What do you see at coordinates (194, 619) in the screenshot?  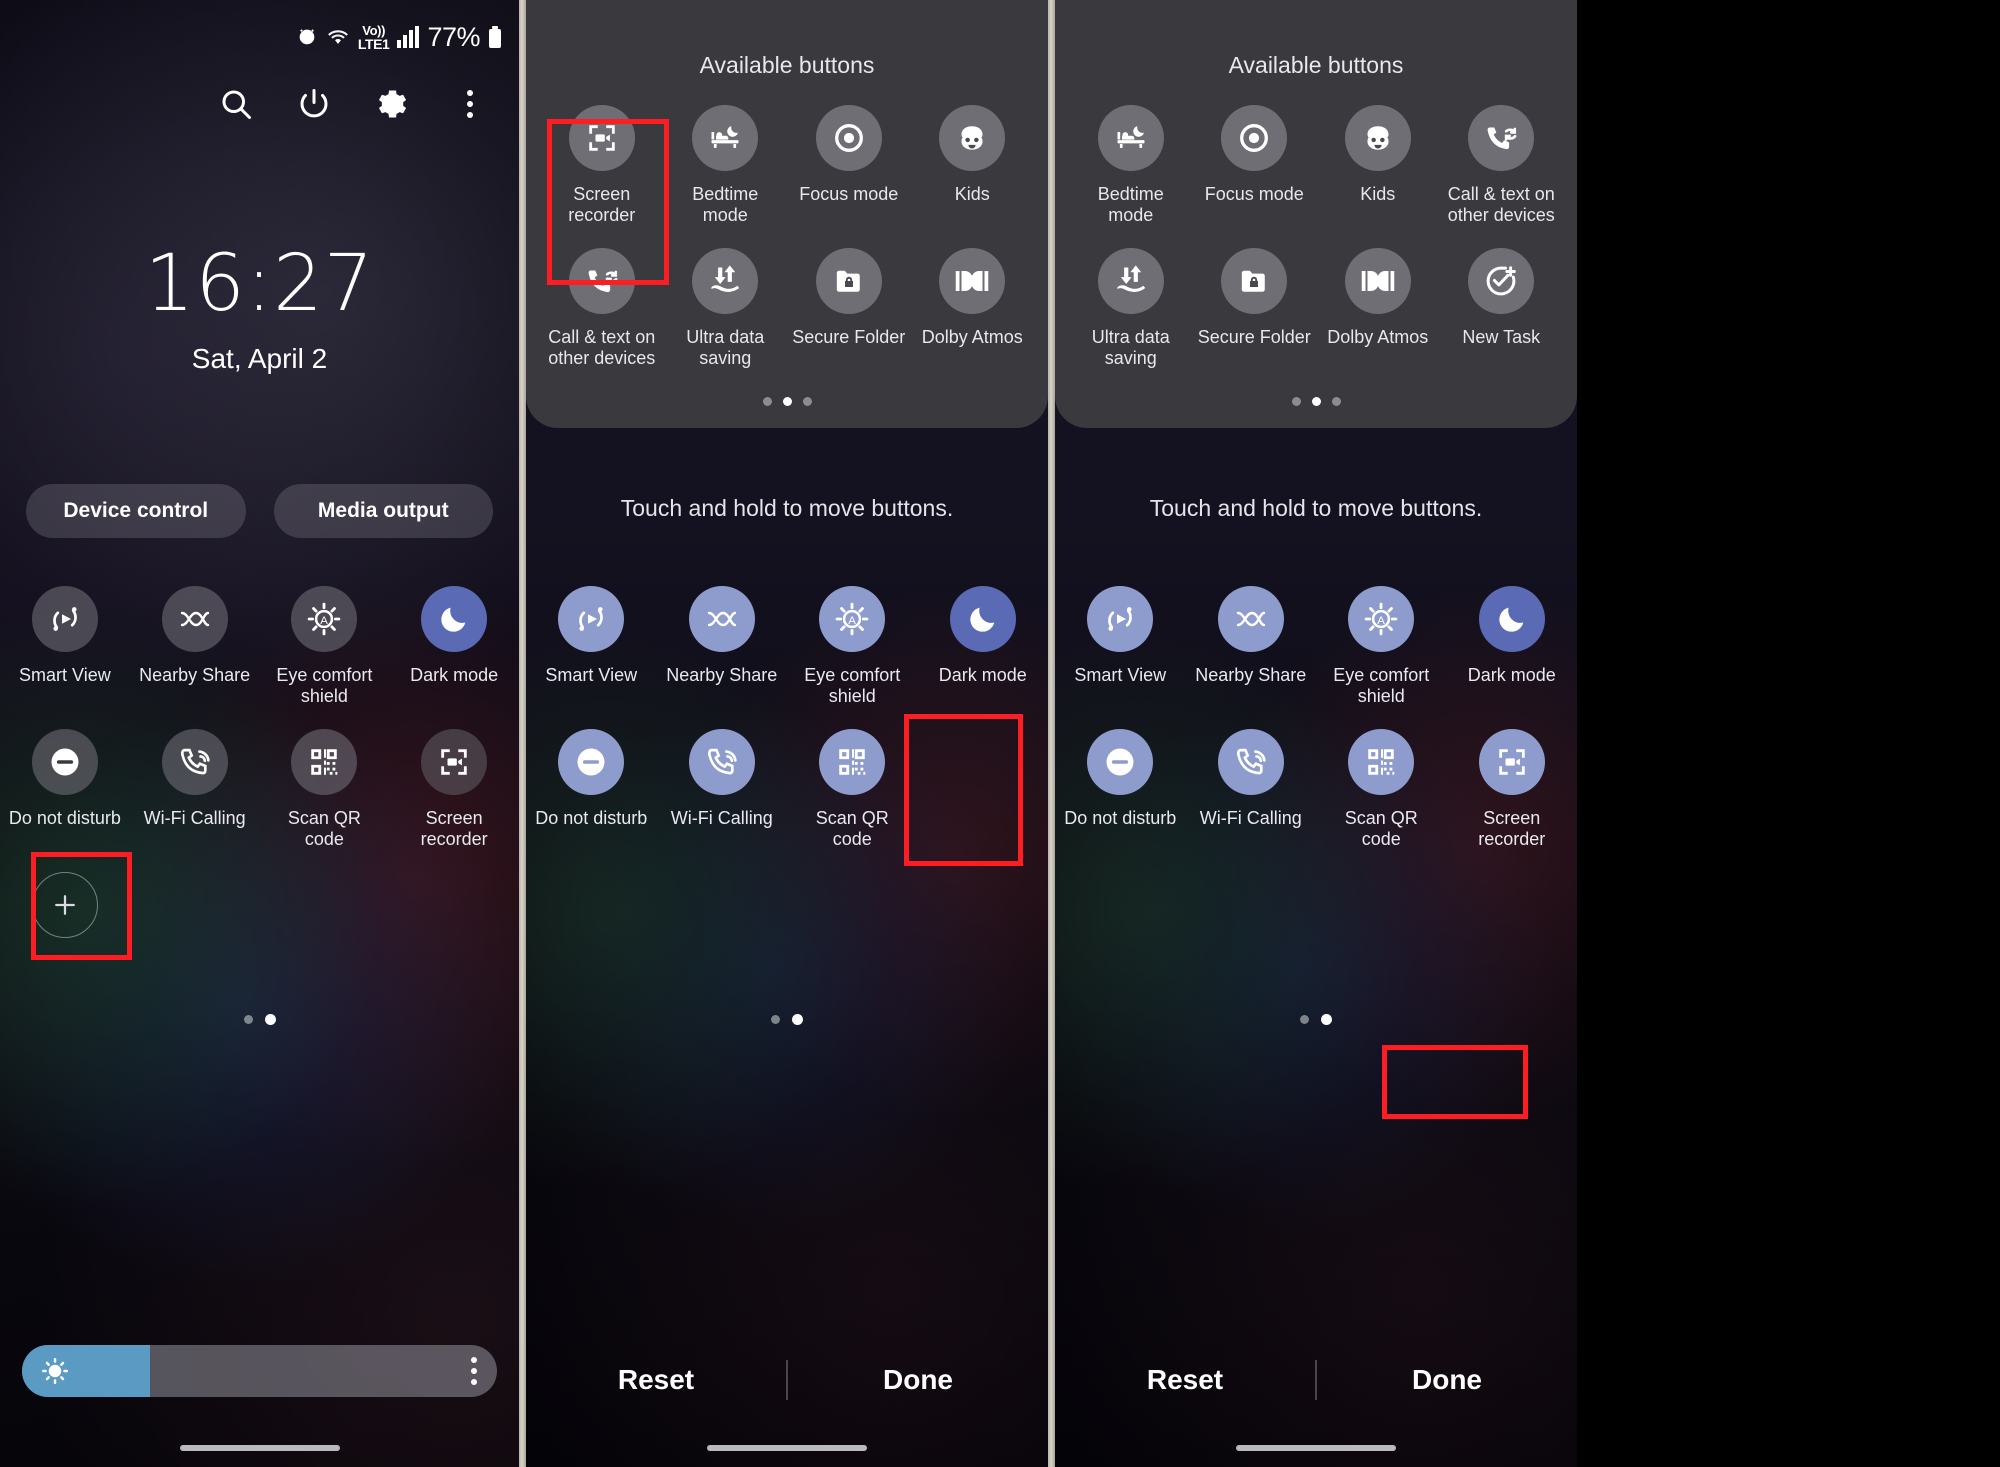 I see `nearby-share-icon` at bounding box center [194, 619].